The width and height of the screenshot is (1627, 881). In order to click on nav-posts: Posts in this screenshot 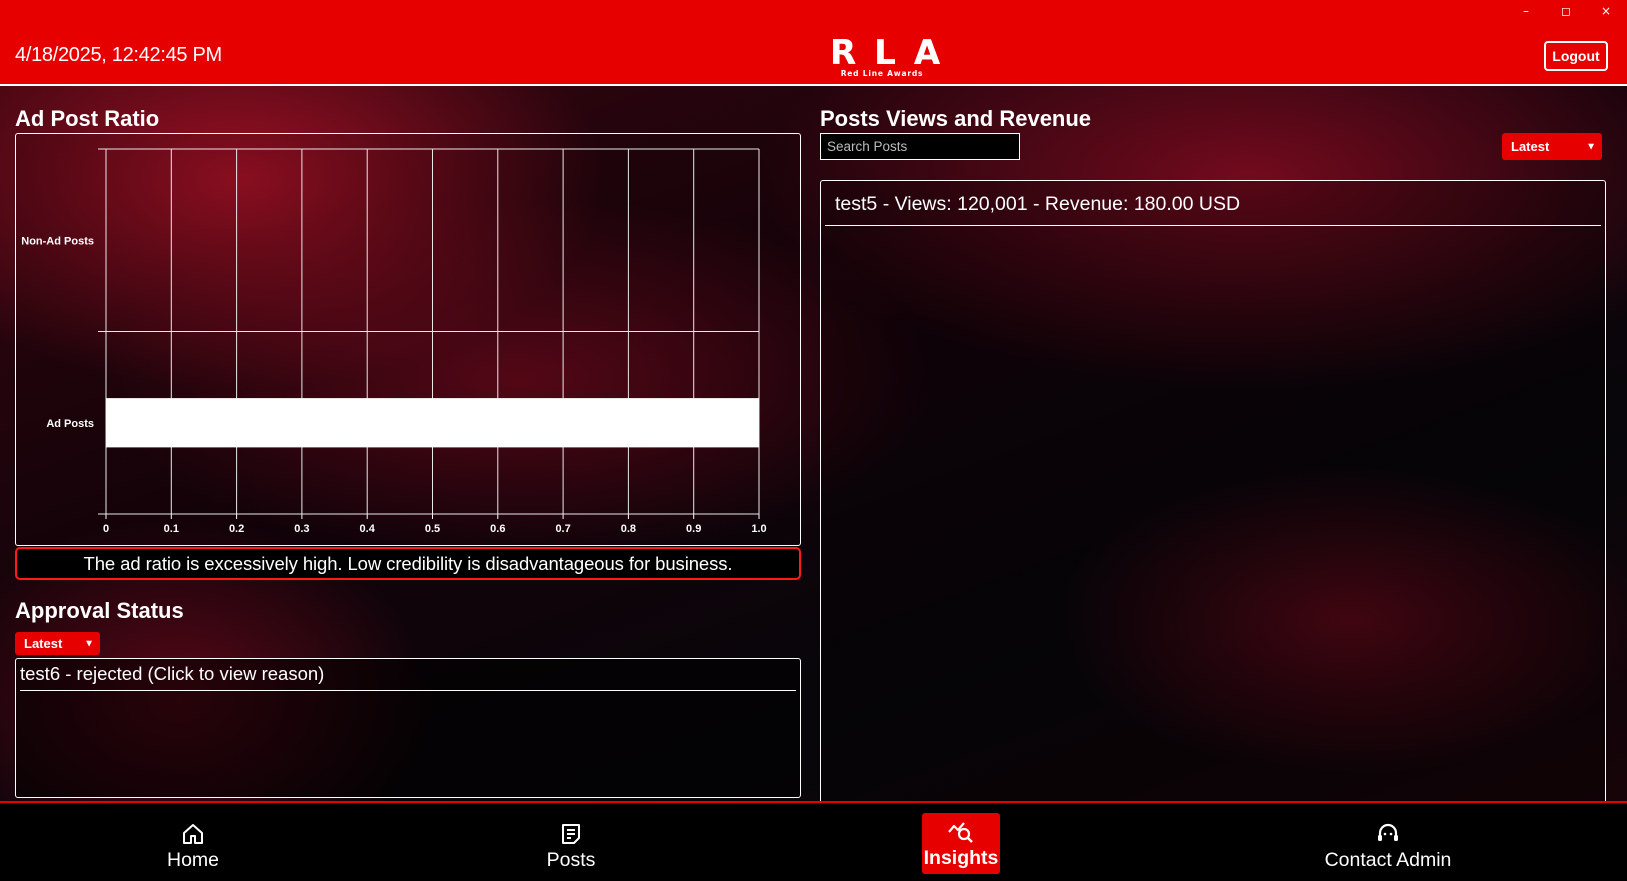, I will do `click(571, 845)`.